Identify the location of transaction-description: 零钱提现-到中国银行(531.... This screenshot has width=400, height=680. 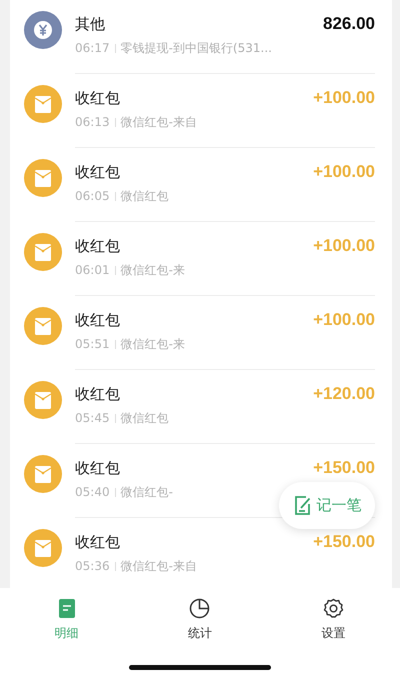
(196, 48).